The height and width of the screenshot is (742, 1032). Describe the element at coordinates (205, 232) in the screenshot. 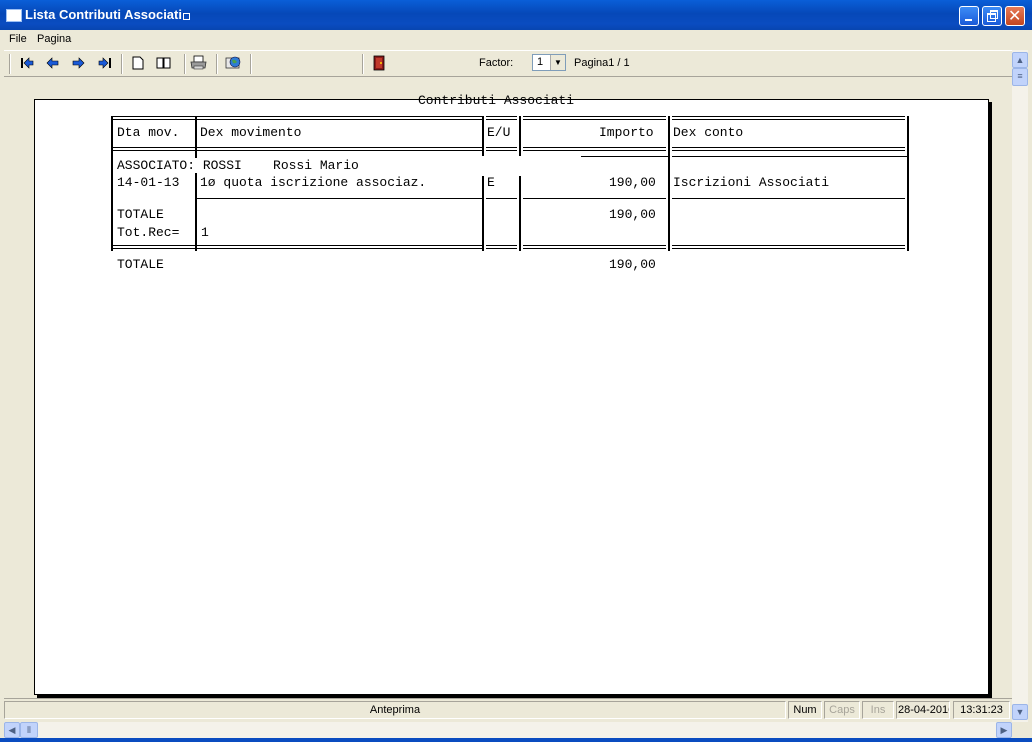

I see `record-count-value: 1` at that location.